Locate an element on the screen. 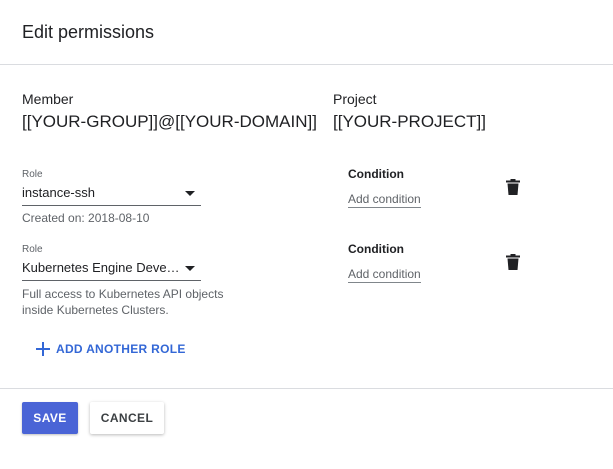 Image resolution: width=613 pixels, height=469 pixels. role-2-trash-icon is located at coordinates (513, 262).